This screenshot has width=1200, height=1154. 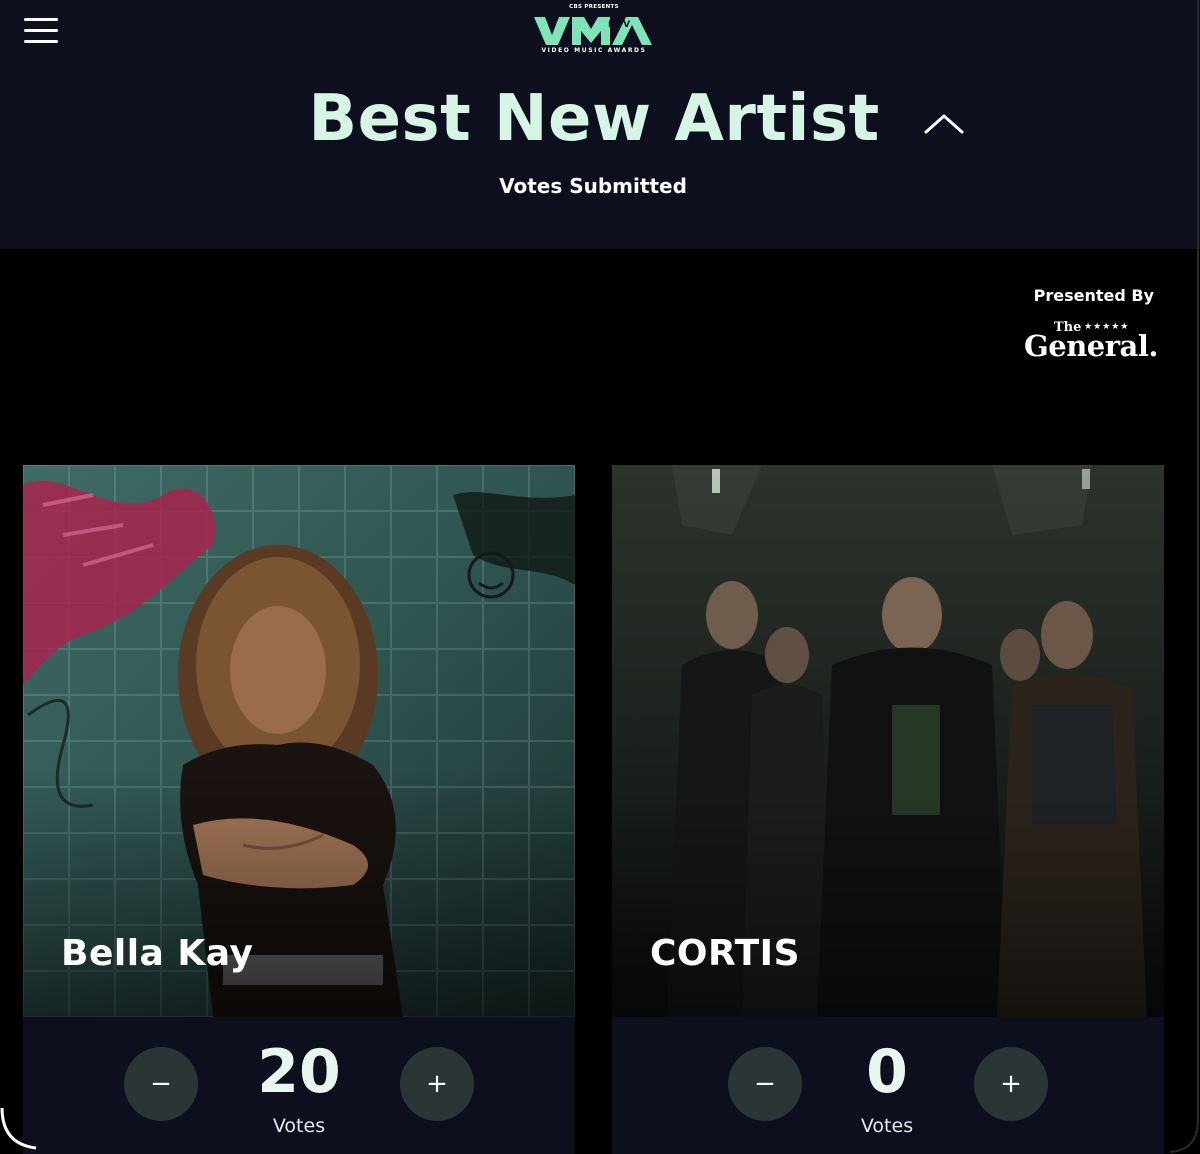 I want to click on presented-by-label: Presented By, so click(x=1093, y=295).